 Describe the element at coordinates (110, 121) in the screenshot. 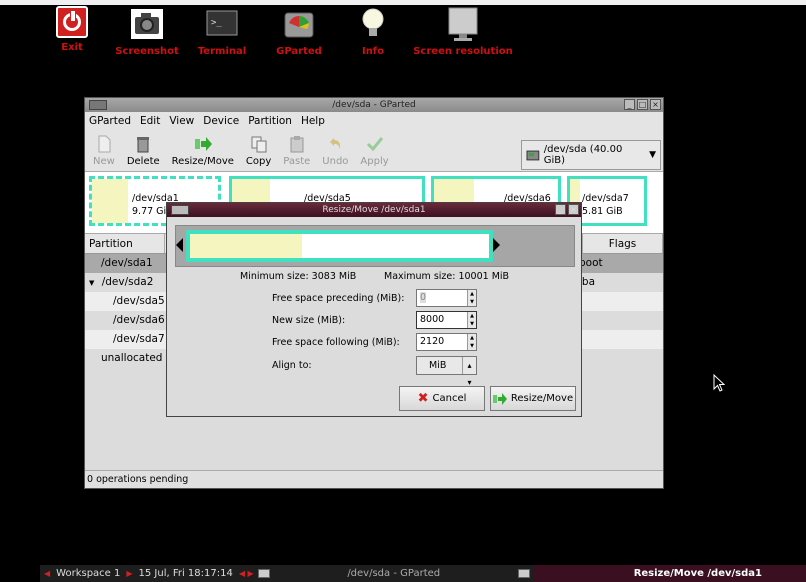

I see `menu-gparted: GParted` at that location.